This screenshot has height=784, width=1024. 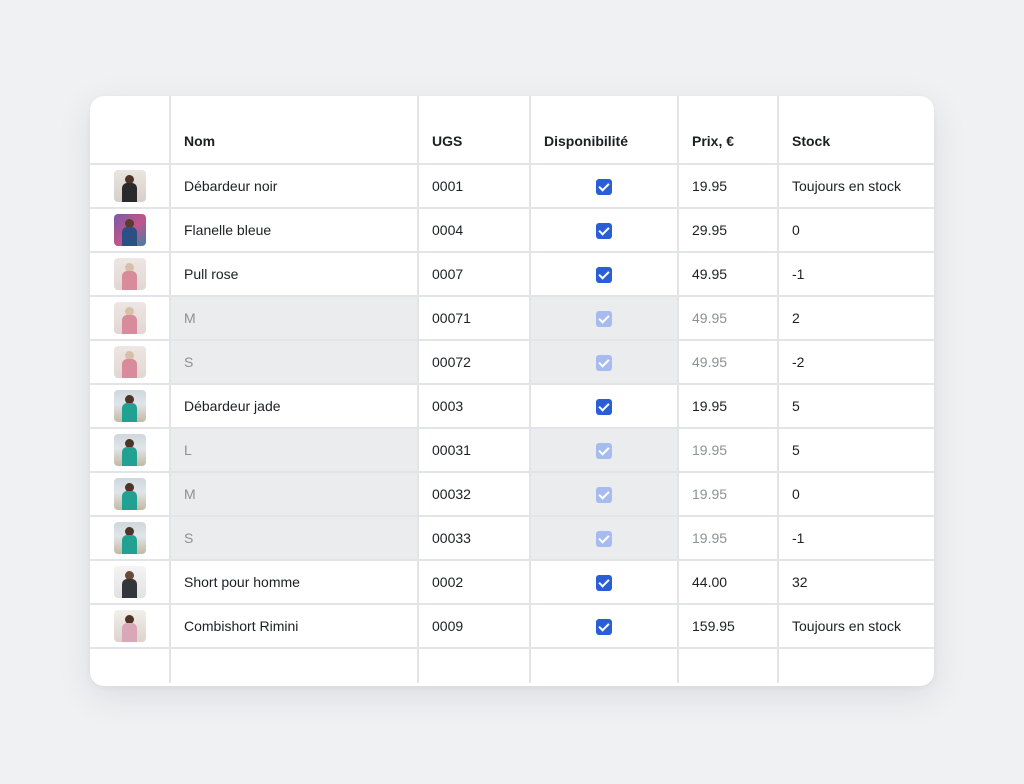 What do you see at coordinates (474, 406) in the screenshot?
I see `sku-cell: 0003` at bounding box center [474, 406].